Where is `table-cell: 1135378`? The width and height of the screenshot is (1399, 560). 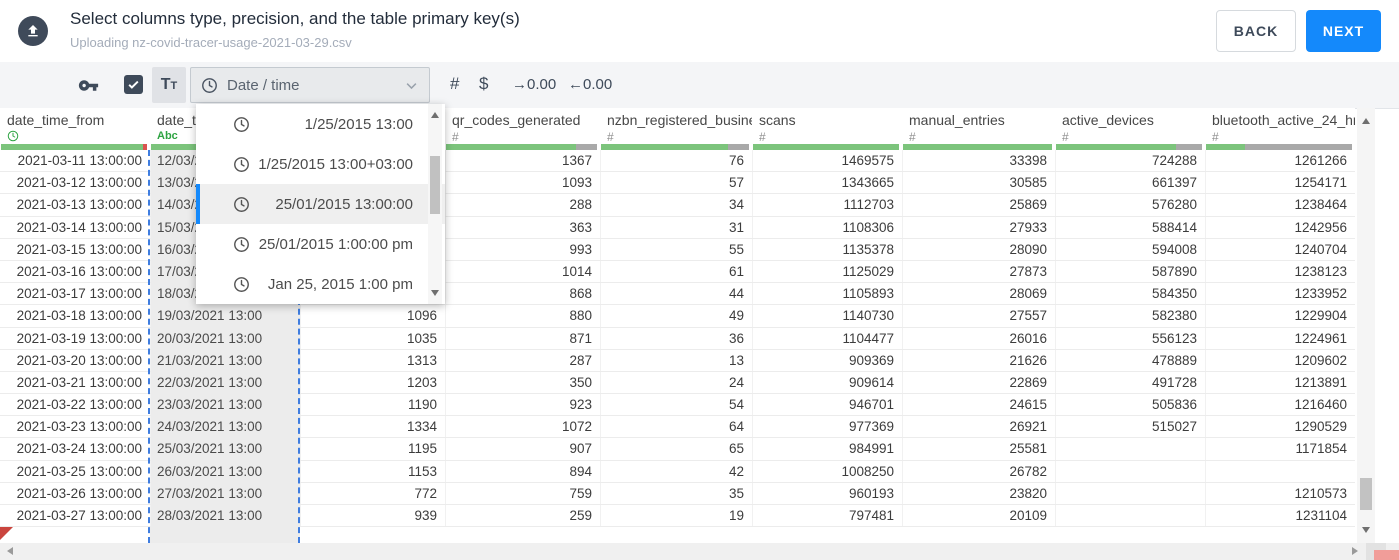
table-cell: 1135378 is located at coordinates (827, 249).